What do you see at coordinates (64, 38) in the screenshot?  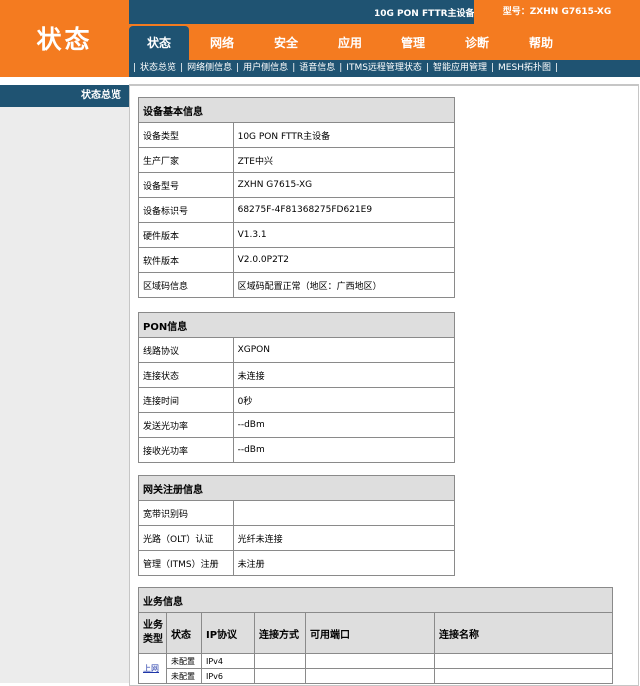 I see `page-logo-title: 状态` at bounding box center [64, 38].